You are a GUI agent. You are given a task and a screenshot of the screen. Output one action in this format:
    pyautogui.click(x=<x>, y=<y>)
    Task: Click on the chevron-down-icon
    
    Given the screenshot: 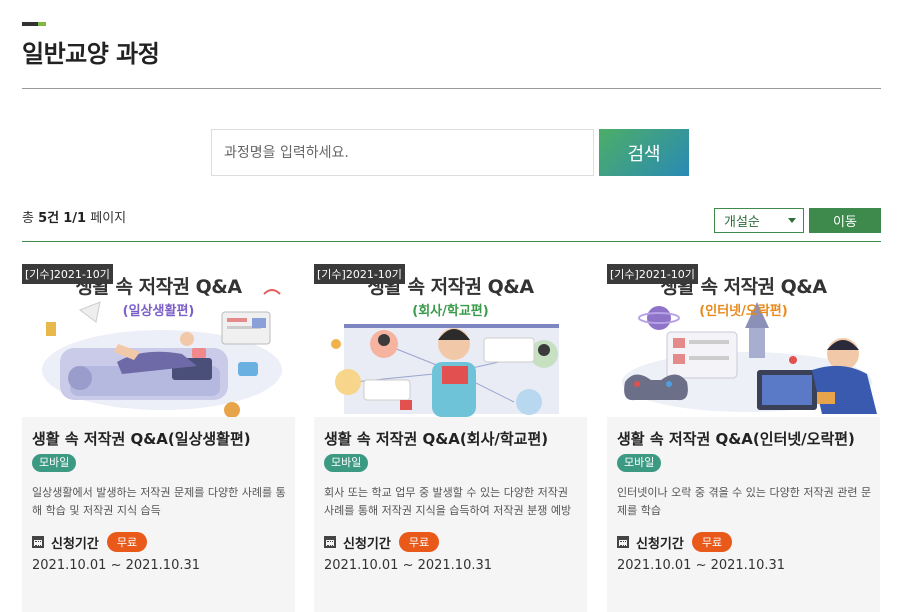 What is the action you would take?
    pyautogui.click(x=792, y=220)
    